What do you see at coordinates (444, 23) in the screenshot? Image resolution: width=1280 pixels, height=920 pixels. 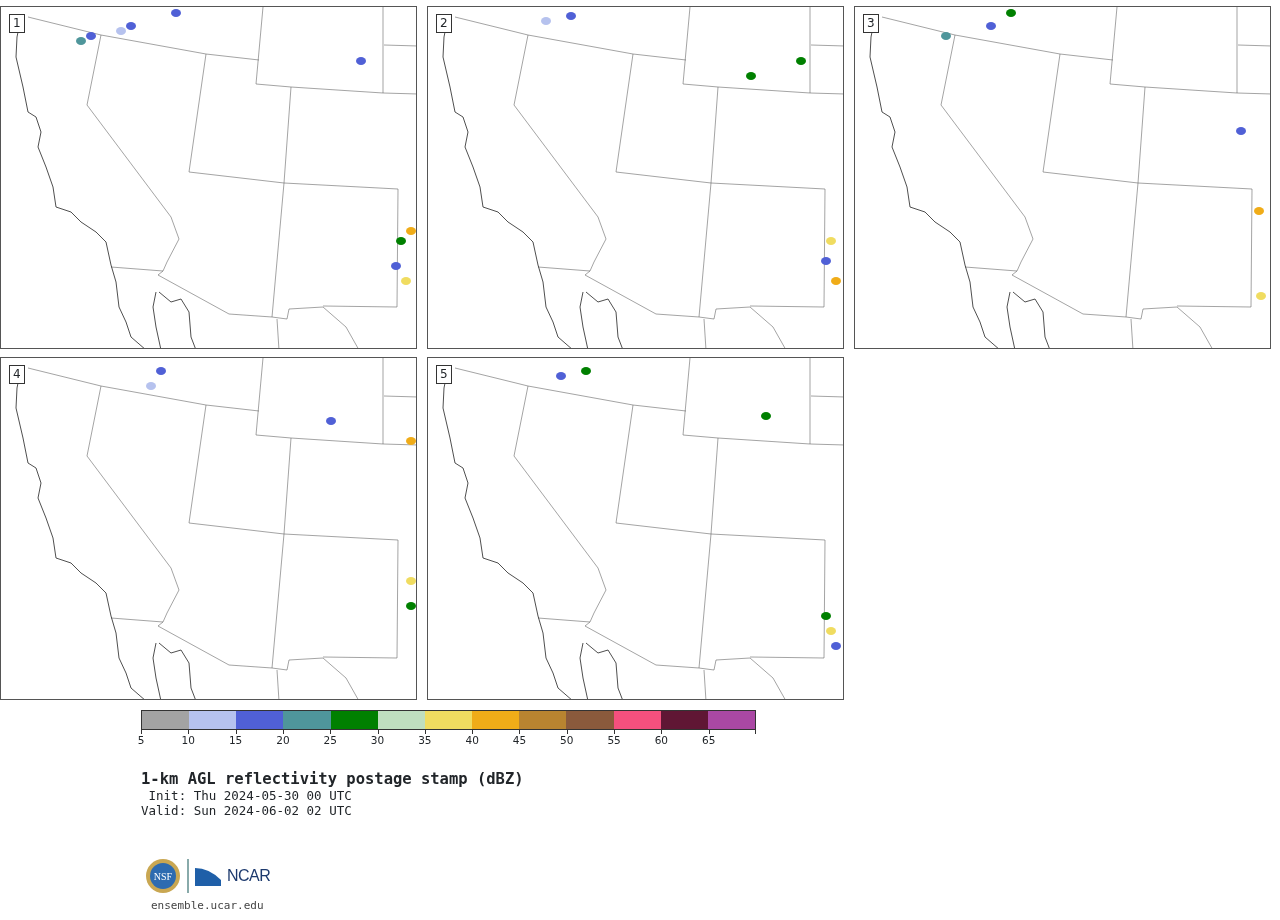 I see `member-number: 2` at bounding box center [444, 23].